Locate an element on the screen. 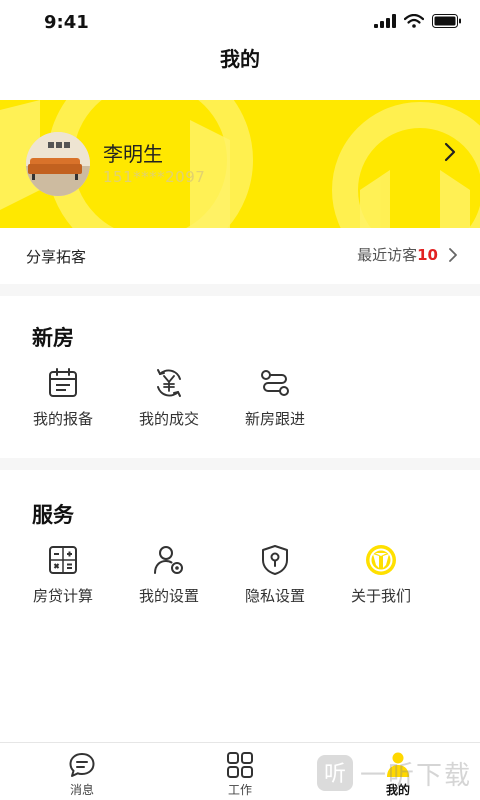 This screenshot has height=800, width=480. status-icons is located at coordinates (418, 21).